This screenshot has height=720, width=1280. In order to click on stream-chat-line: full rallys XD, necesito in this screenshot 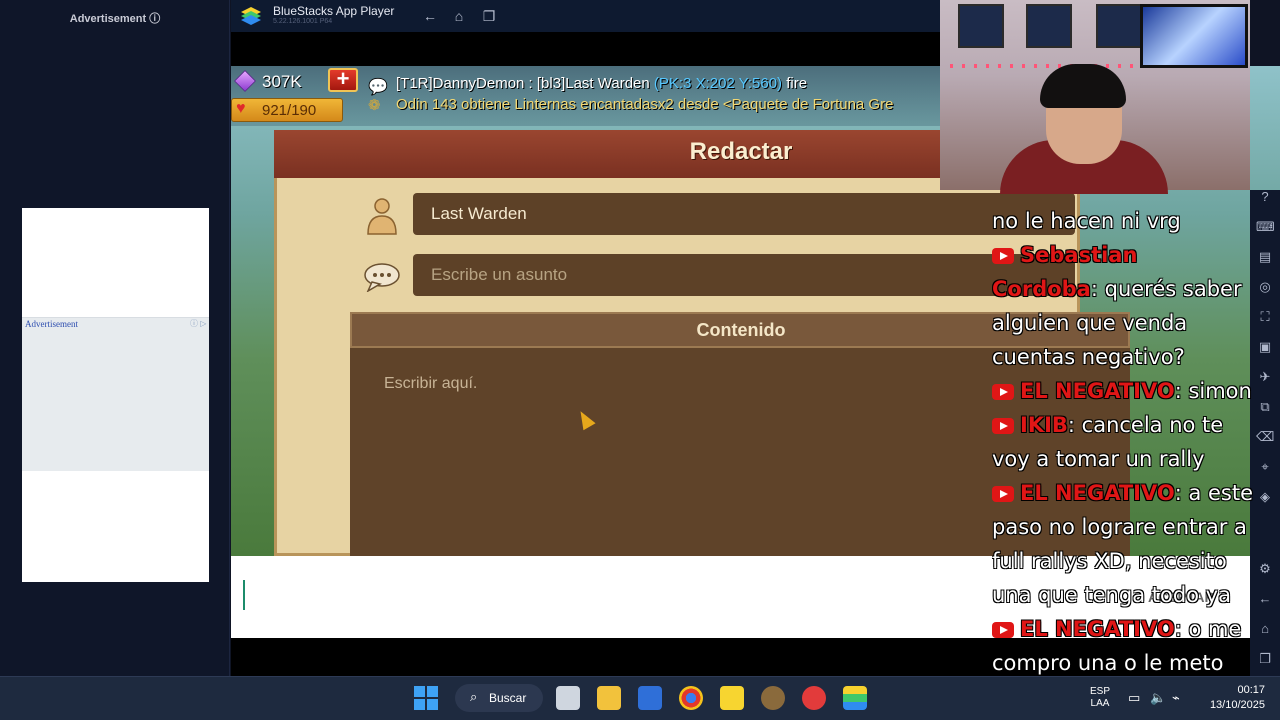, I will do `click(1136, 561)`.